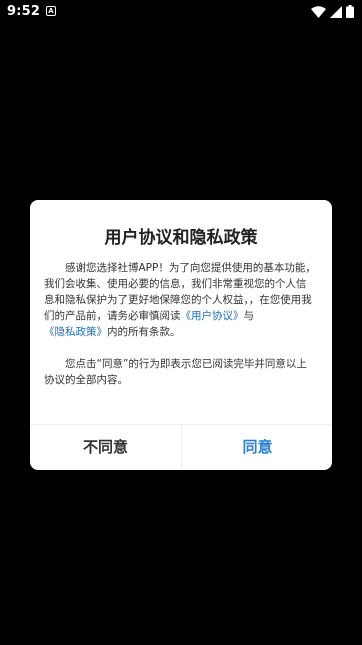 The width and height of the screenshot is (362, 645). Describe the element at coordinates (75, 332) in the screenshot. I see `privacy-policy-link: 《隐私政策》` at that location.